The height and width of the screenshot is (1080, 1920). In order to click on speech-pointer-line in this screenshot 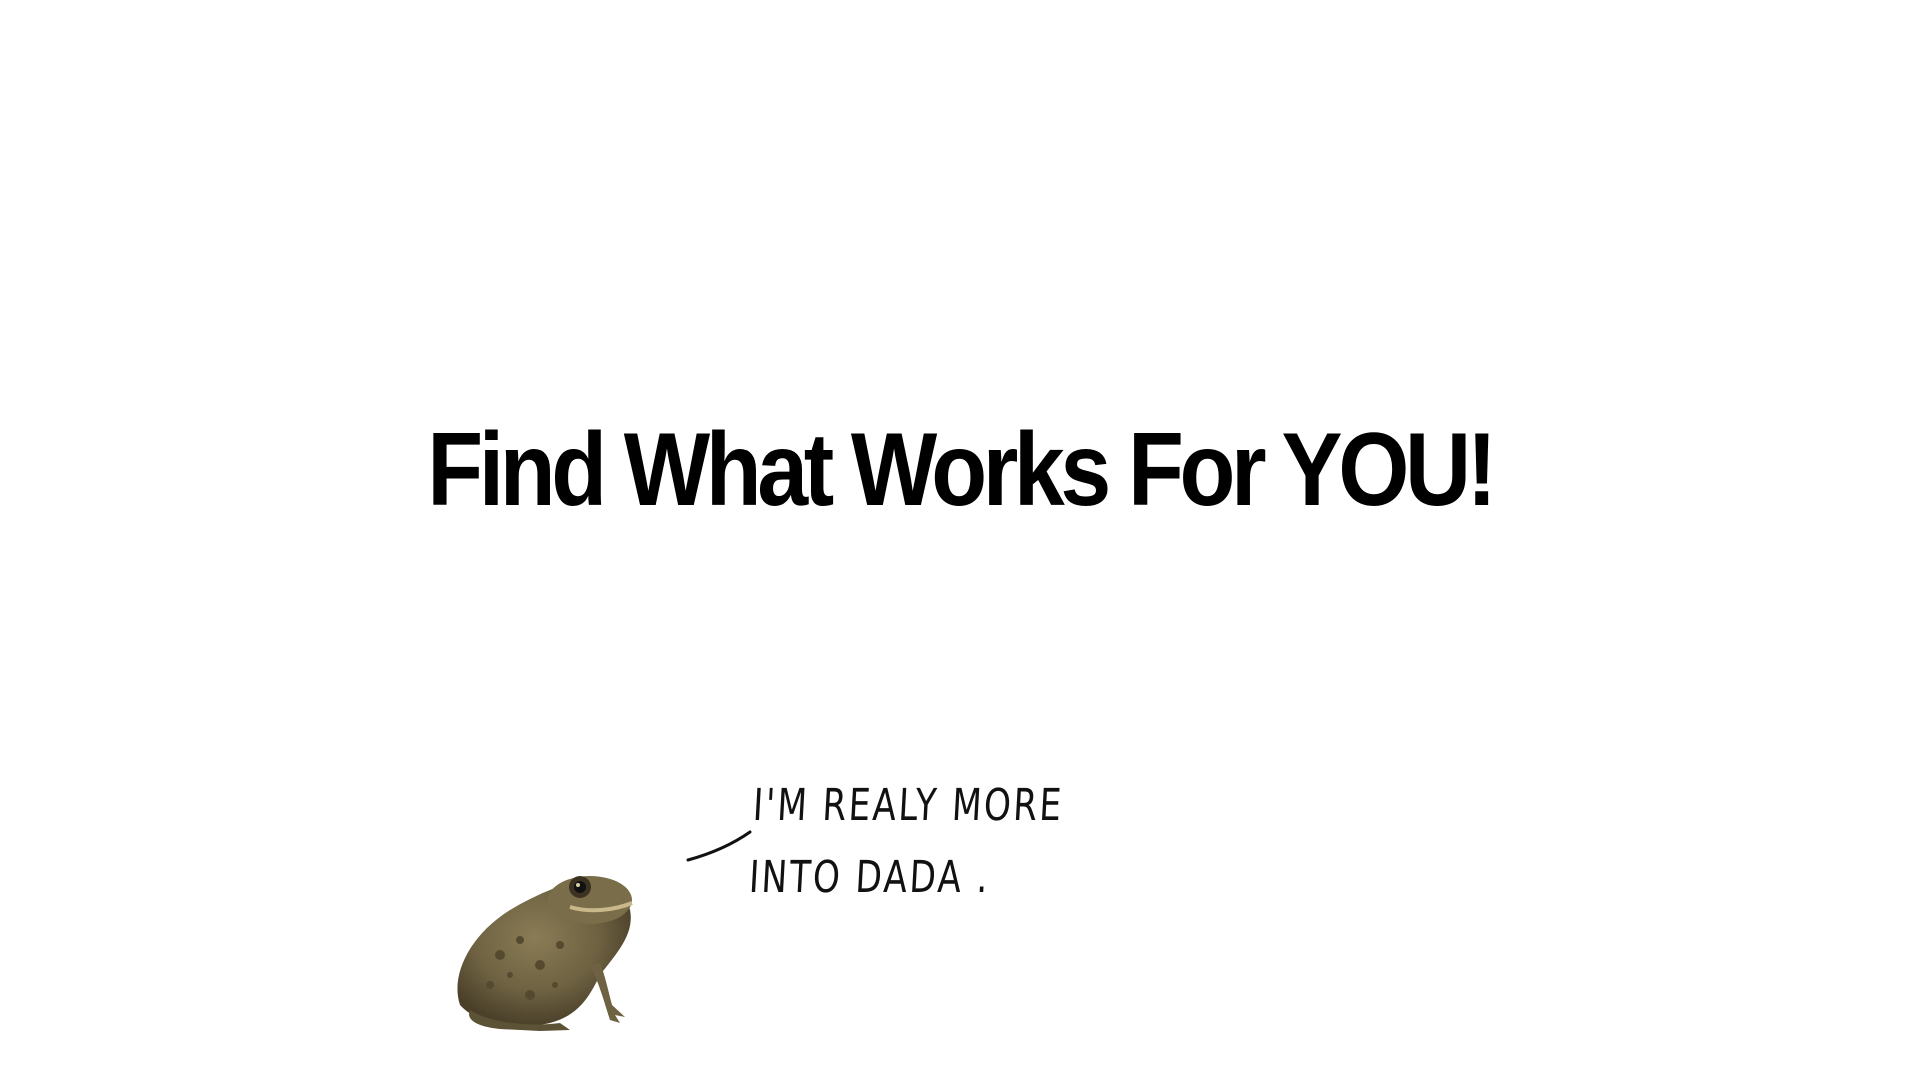, I will do `click(719, 846)`.